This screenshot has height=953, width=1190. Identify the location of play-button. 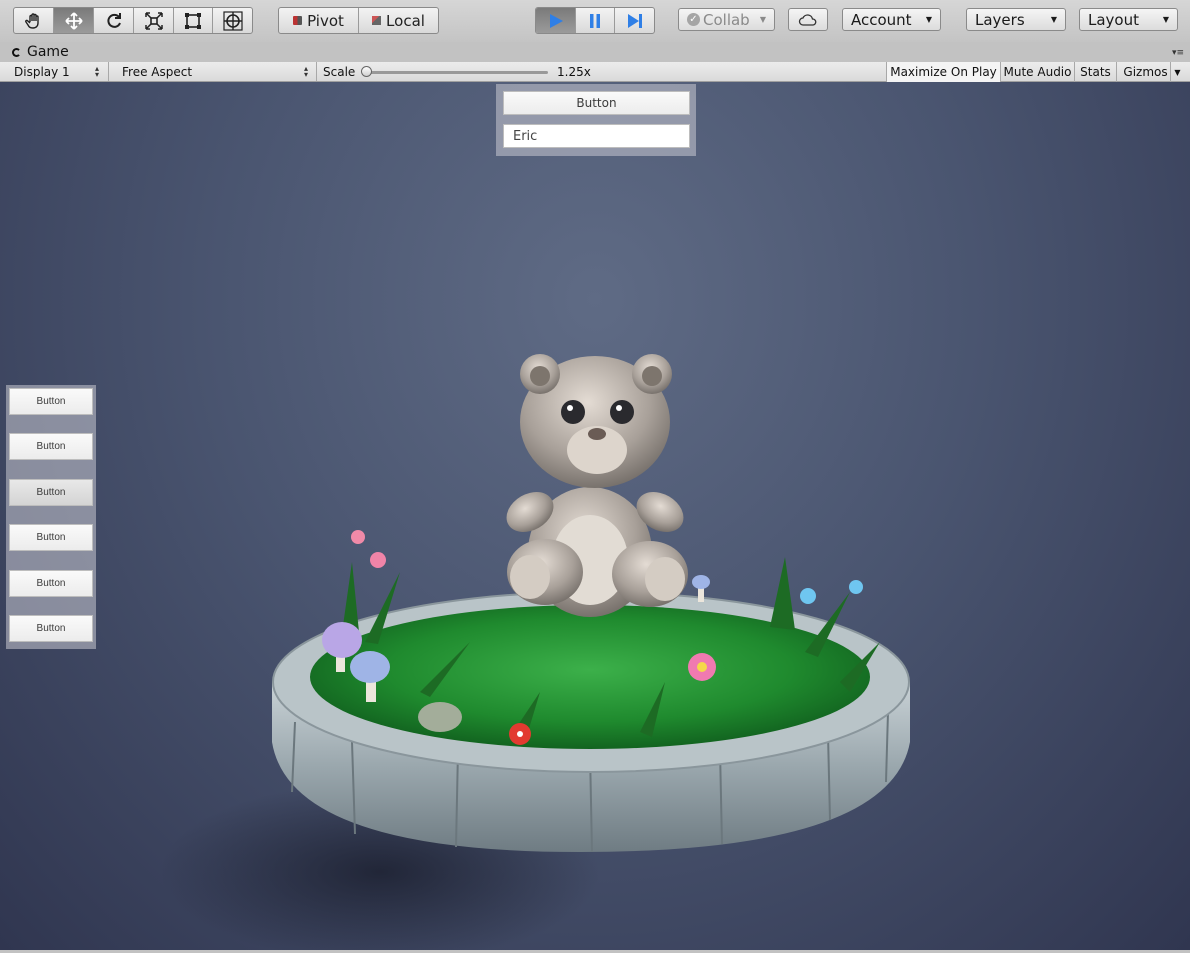
(556, 20).